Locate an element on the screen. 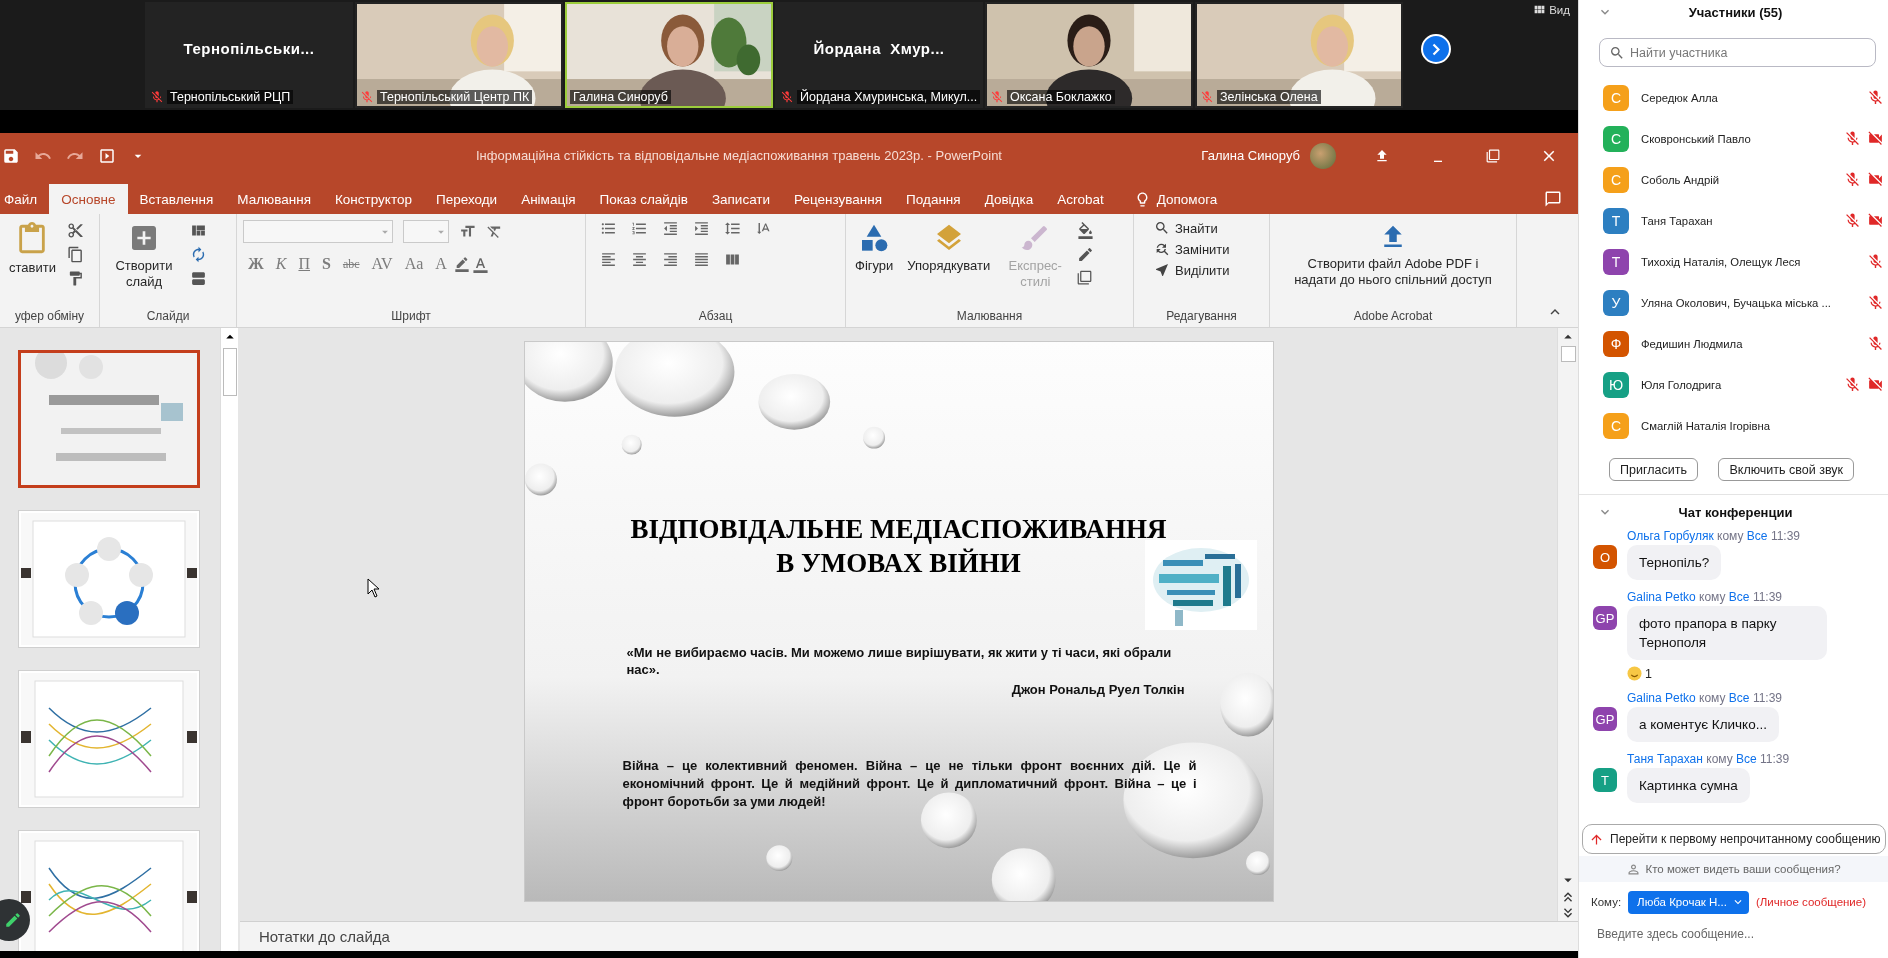 This screenshot has width=1888, height=958. format-button: S is located at coordinates (326, 264).